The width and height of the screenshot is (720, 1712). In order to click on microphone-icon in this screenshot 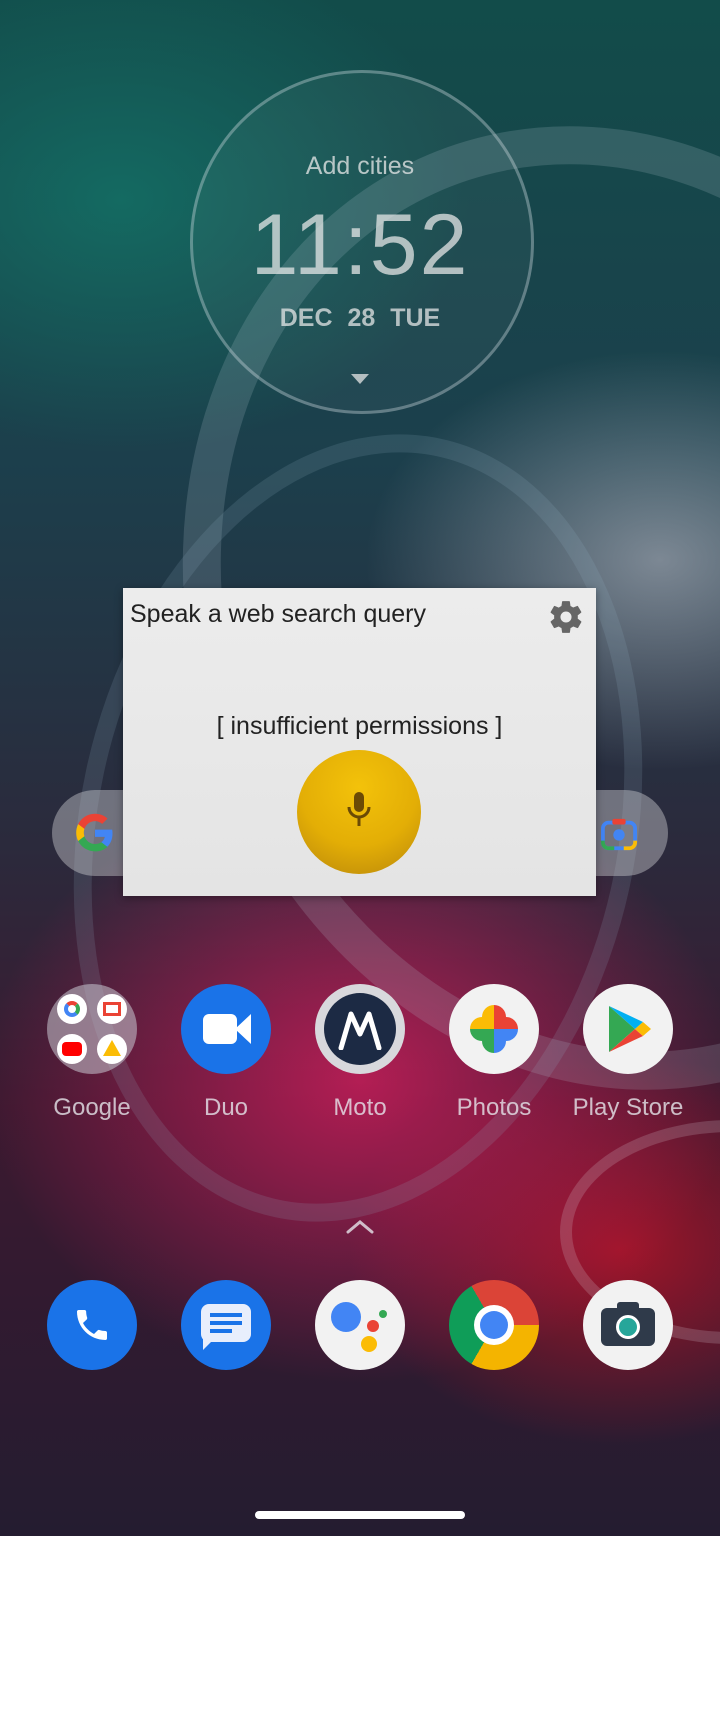, I will do `click(359, 809)`.